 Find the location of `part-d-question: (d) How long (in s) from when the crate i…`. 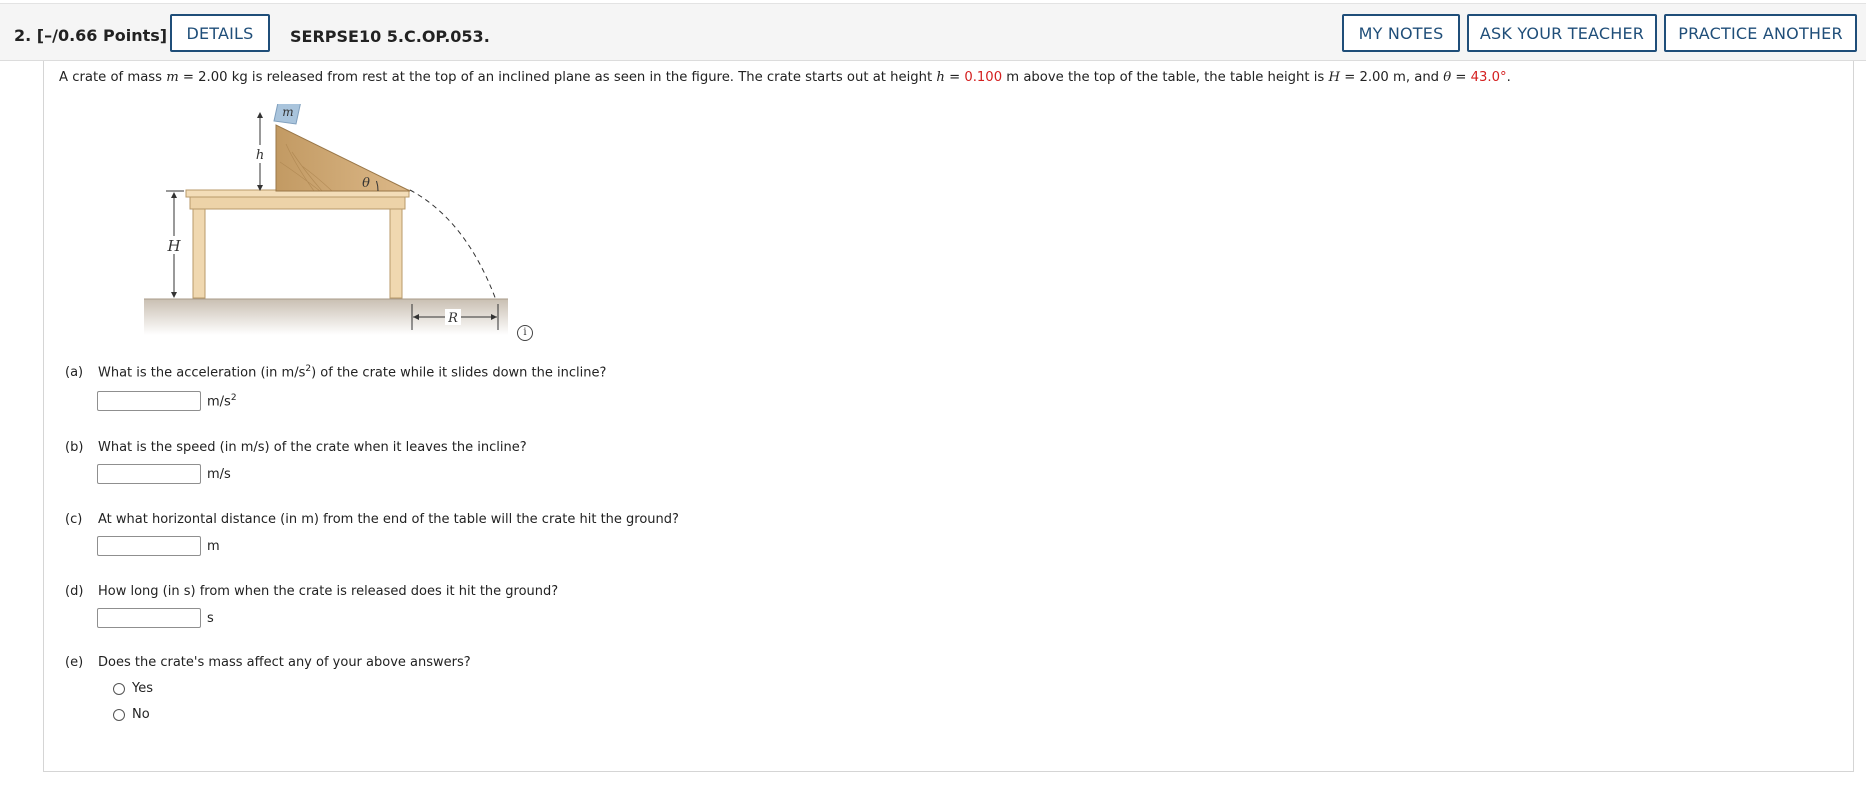

part-d-question: (d) How long (in s) from when the crate i… is located at coordinates (311, 591).